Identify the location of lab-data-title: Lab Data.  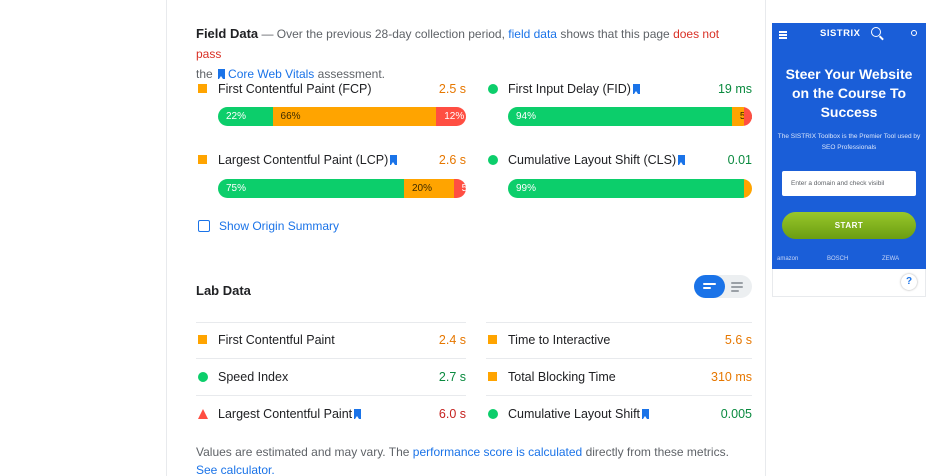
(223, 290).